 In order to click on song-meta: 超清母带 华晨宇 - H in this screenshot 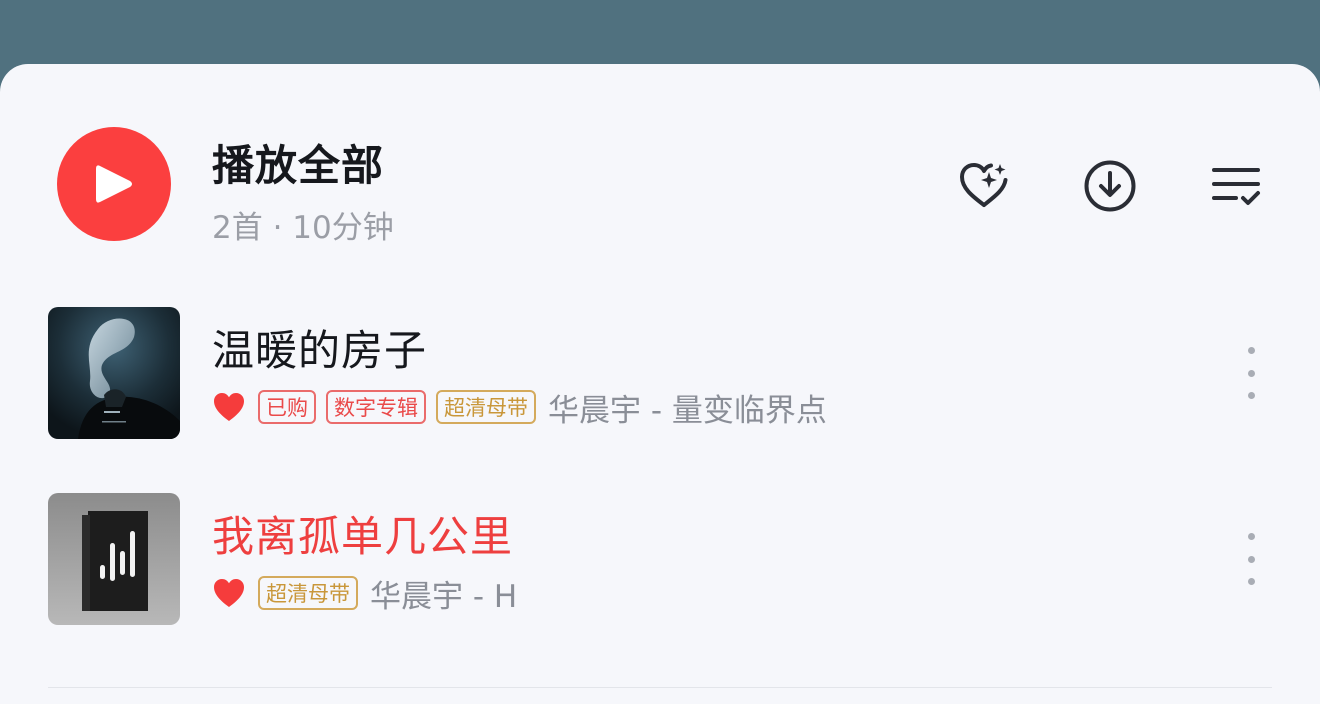, I will do `click(365, 594)`.